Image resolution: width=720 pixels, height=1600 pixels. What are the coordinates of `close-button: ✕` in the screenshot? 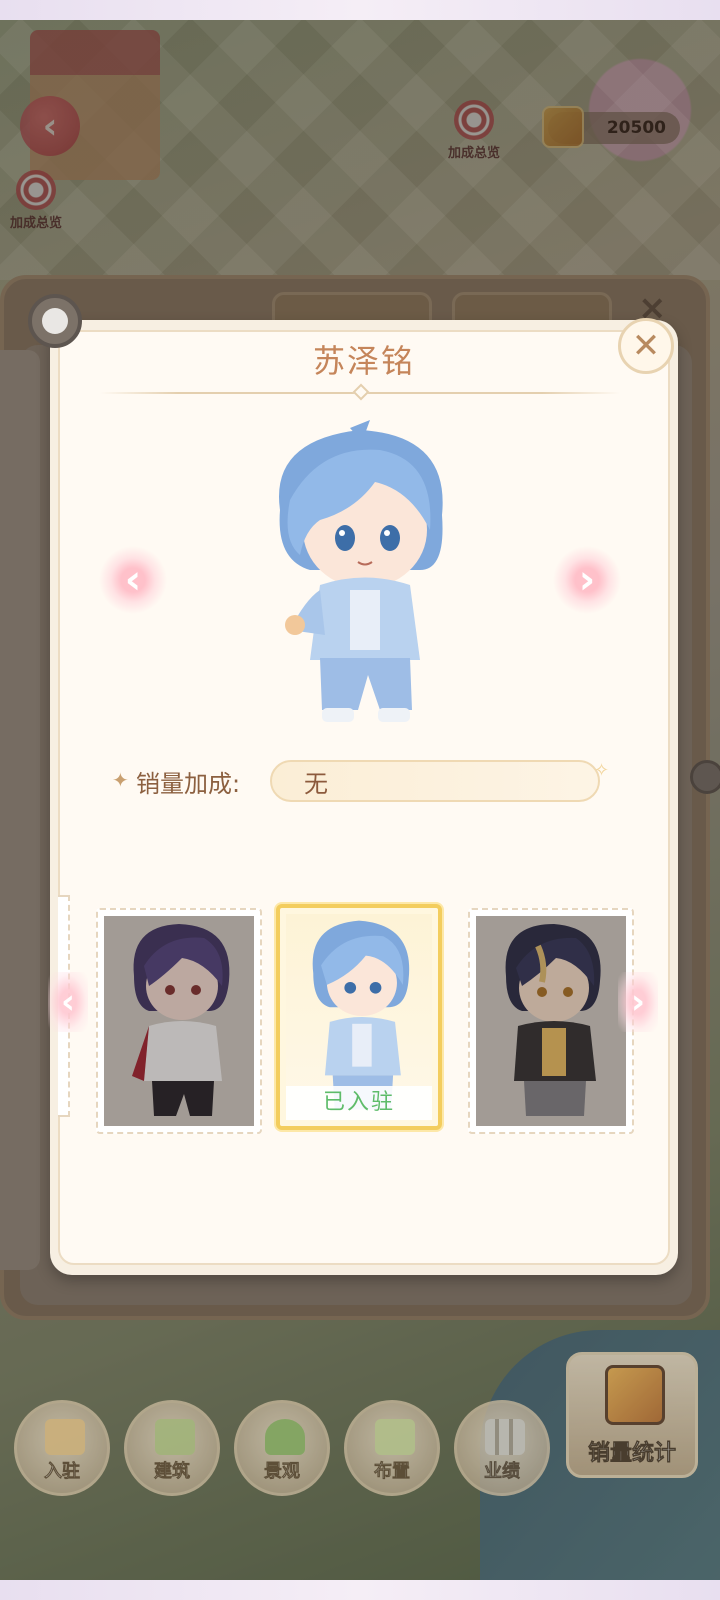 It's located at (646, 346).